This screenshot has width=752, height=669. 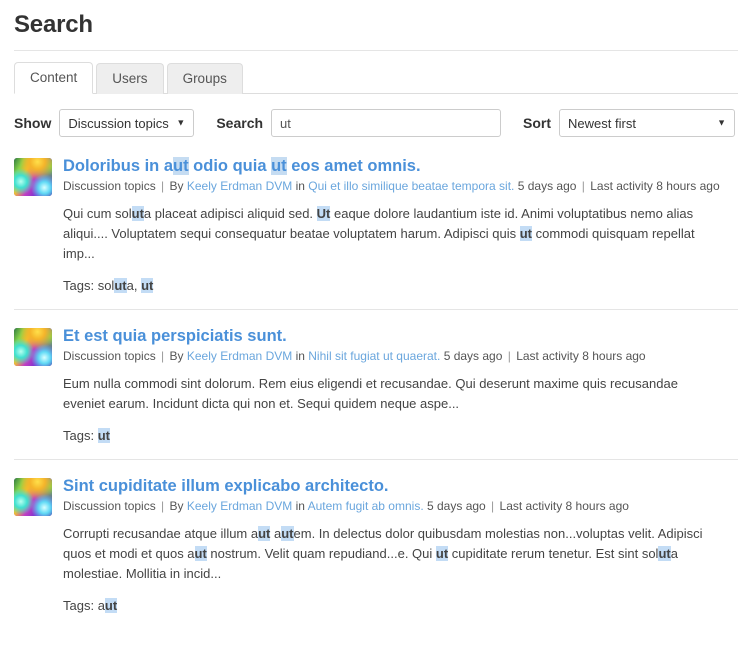 What do you see at coordinates (230, 214) in the screenshot?
I see `text-fragment: a placeat adipisci aliquid sed.` at bounding box center [230, 214].